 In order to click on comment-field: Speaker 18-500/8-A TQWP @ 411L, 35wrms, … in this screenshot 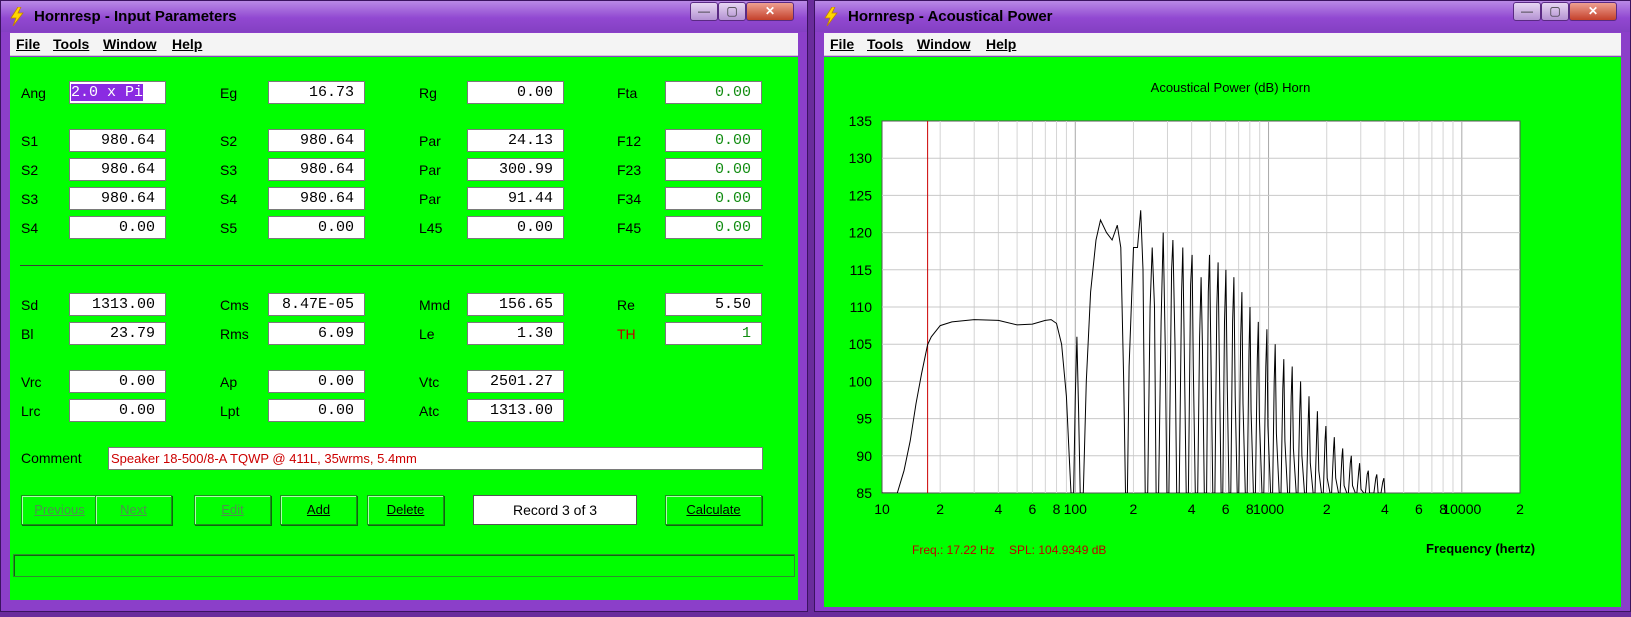, I will do `click(435, 458)`.